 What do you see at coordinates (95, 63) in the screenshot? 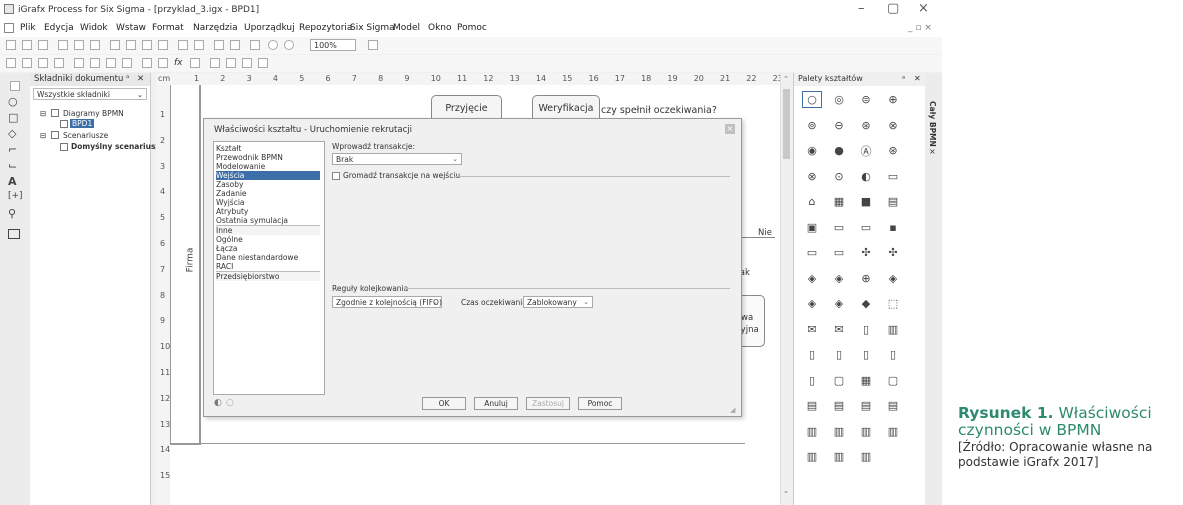
I see `trace-icon` at bounding box center [95, 63].